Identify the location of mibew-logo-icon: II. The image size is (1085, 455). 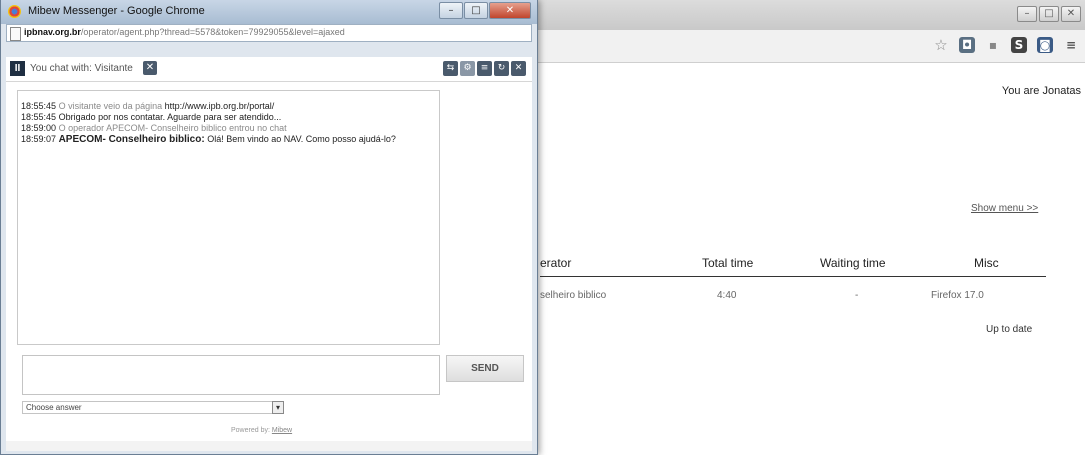
(17, 68).